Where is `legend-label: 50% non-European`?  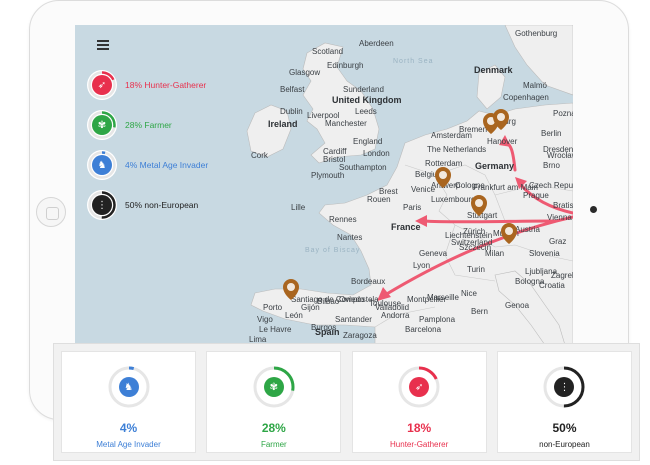 legend-label: 50% non-European is located at coordinates (162, 205).